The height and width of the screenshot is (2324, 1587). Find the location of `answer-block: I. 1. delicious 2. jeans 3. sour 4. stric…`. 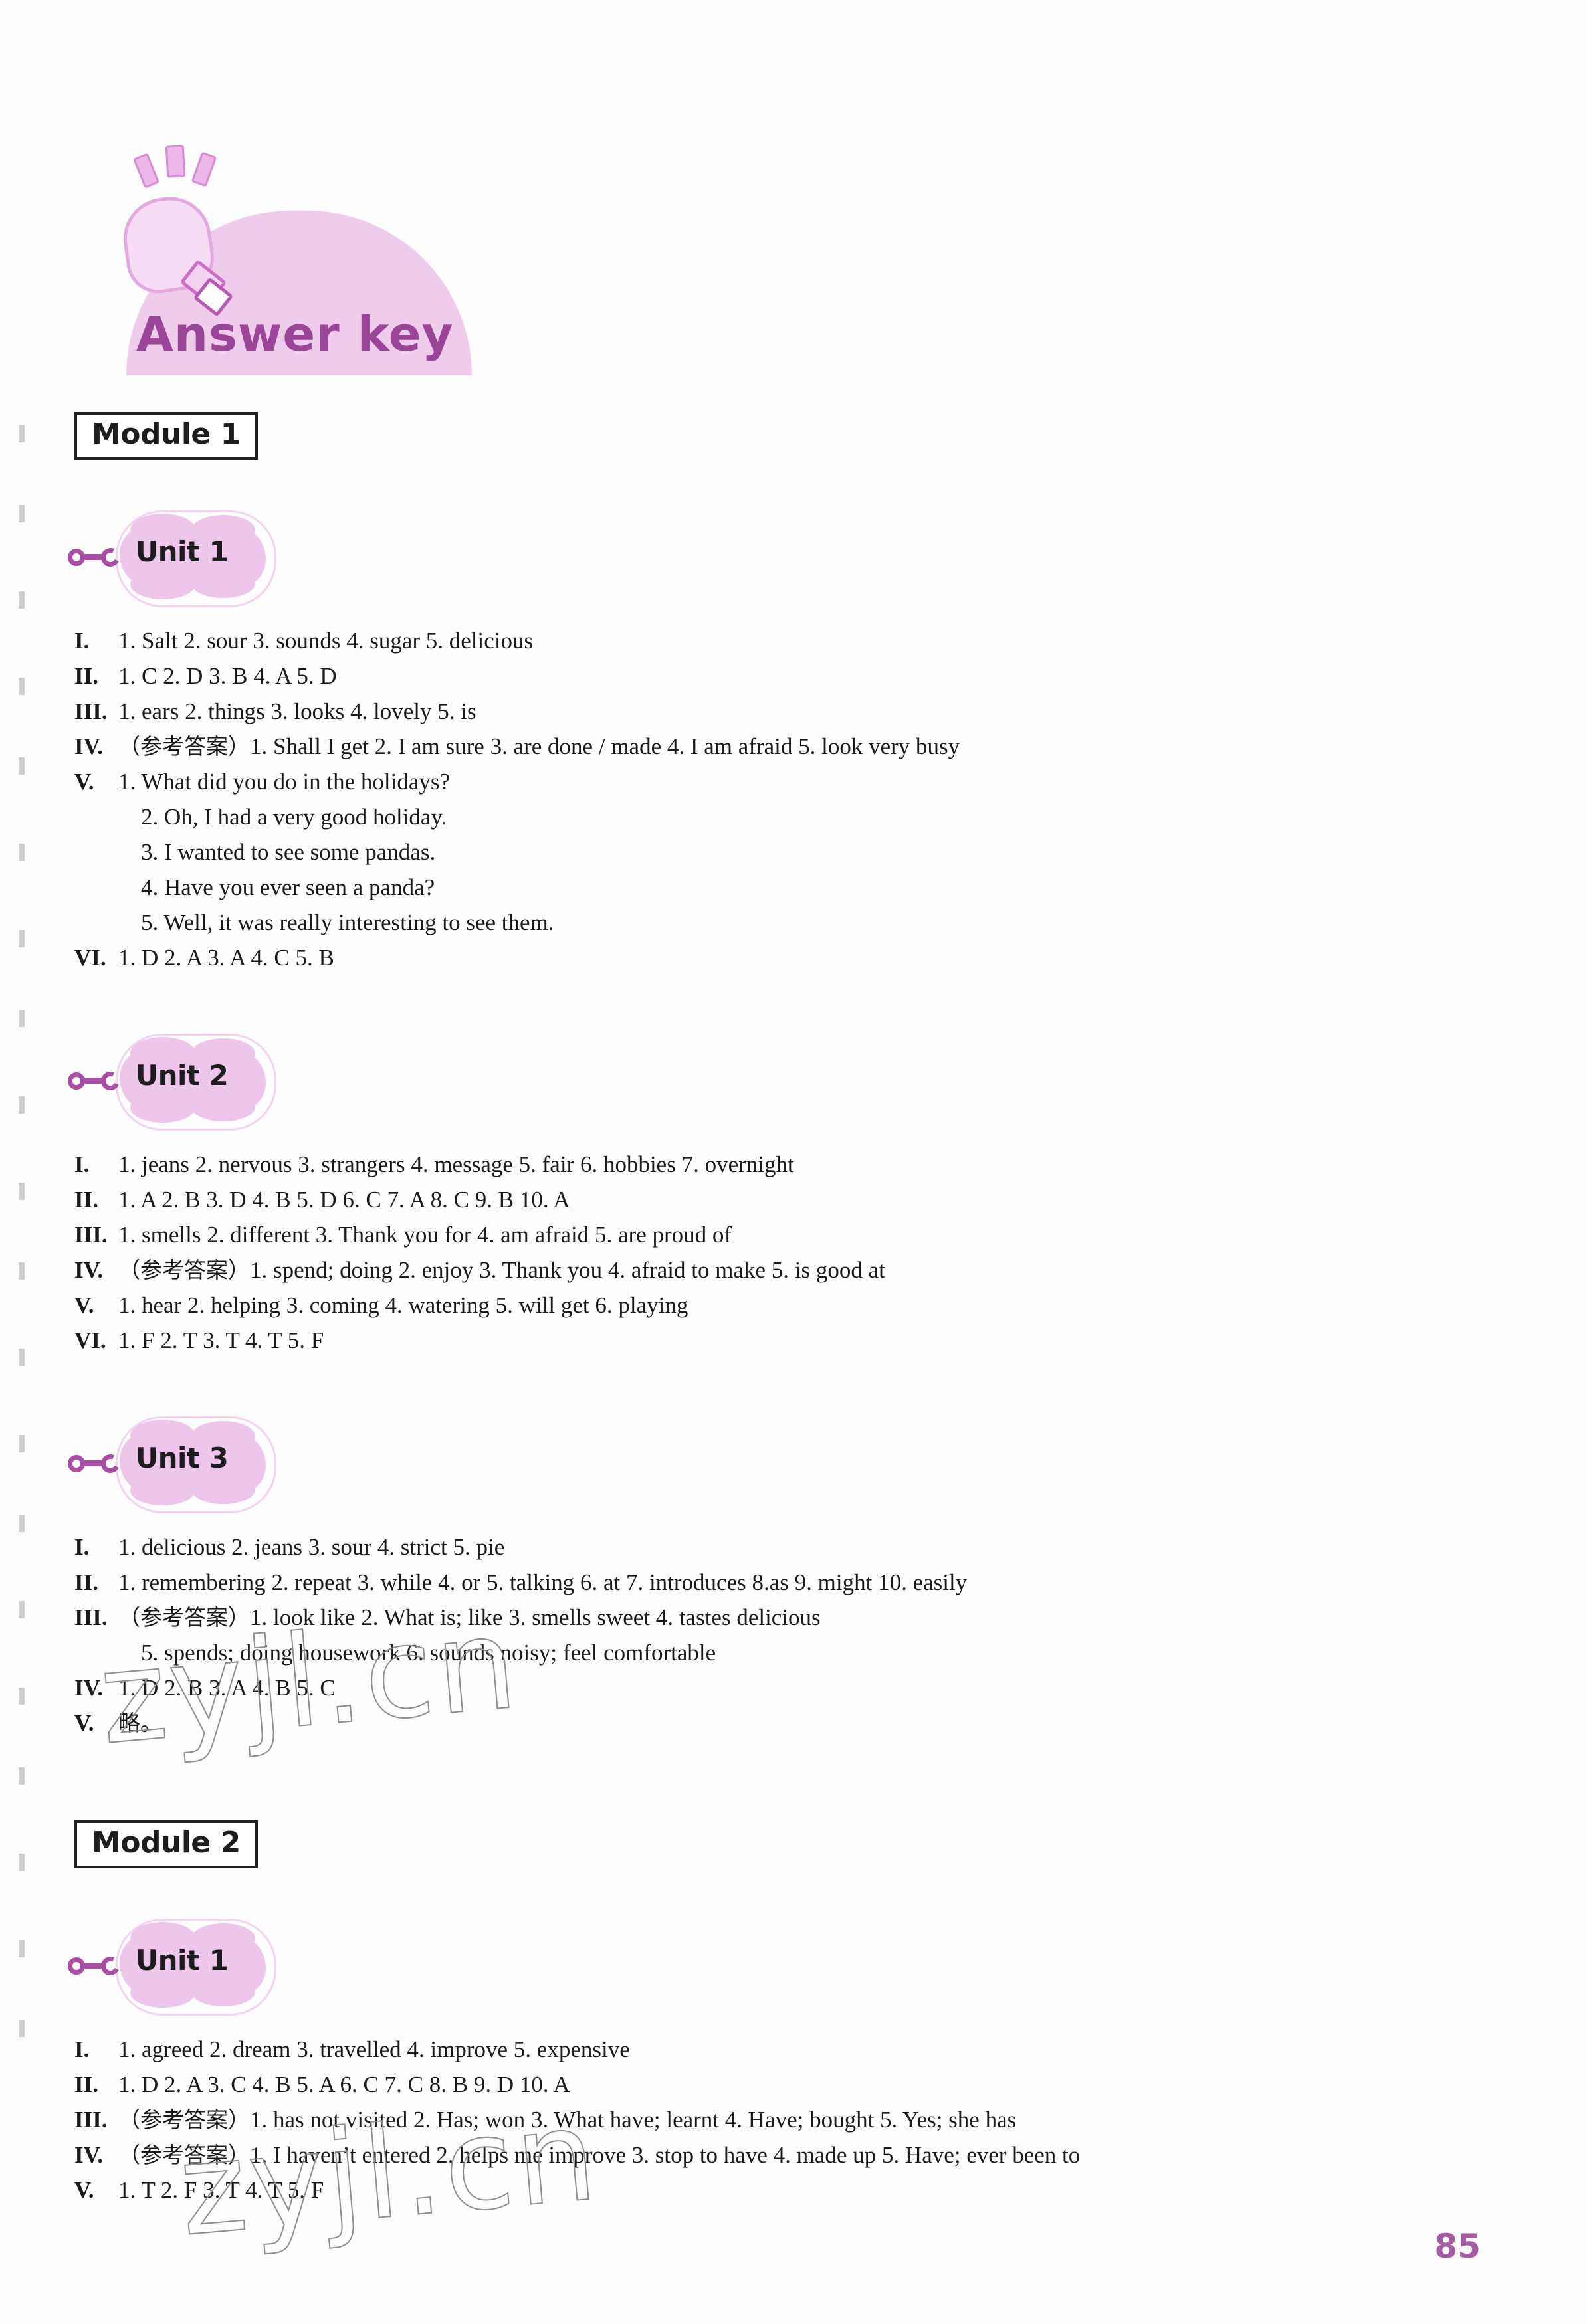

answer-block: I. 1. delicious 2. jeans 3. sour 4. stric… is located at coordinates (739, 1635).